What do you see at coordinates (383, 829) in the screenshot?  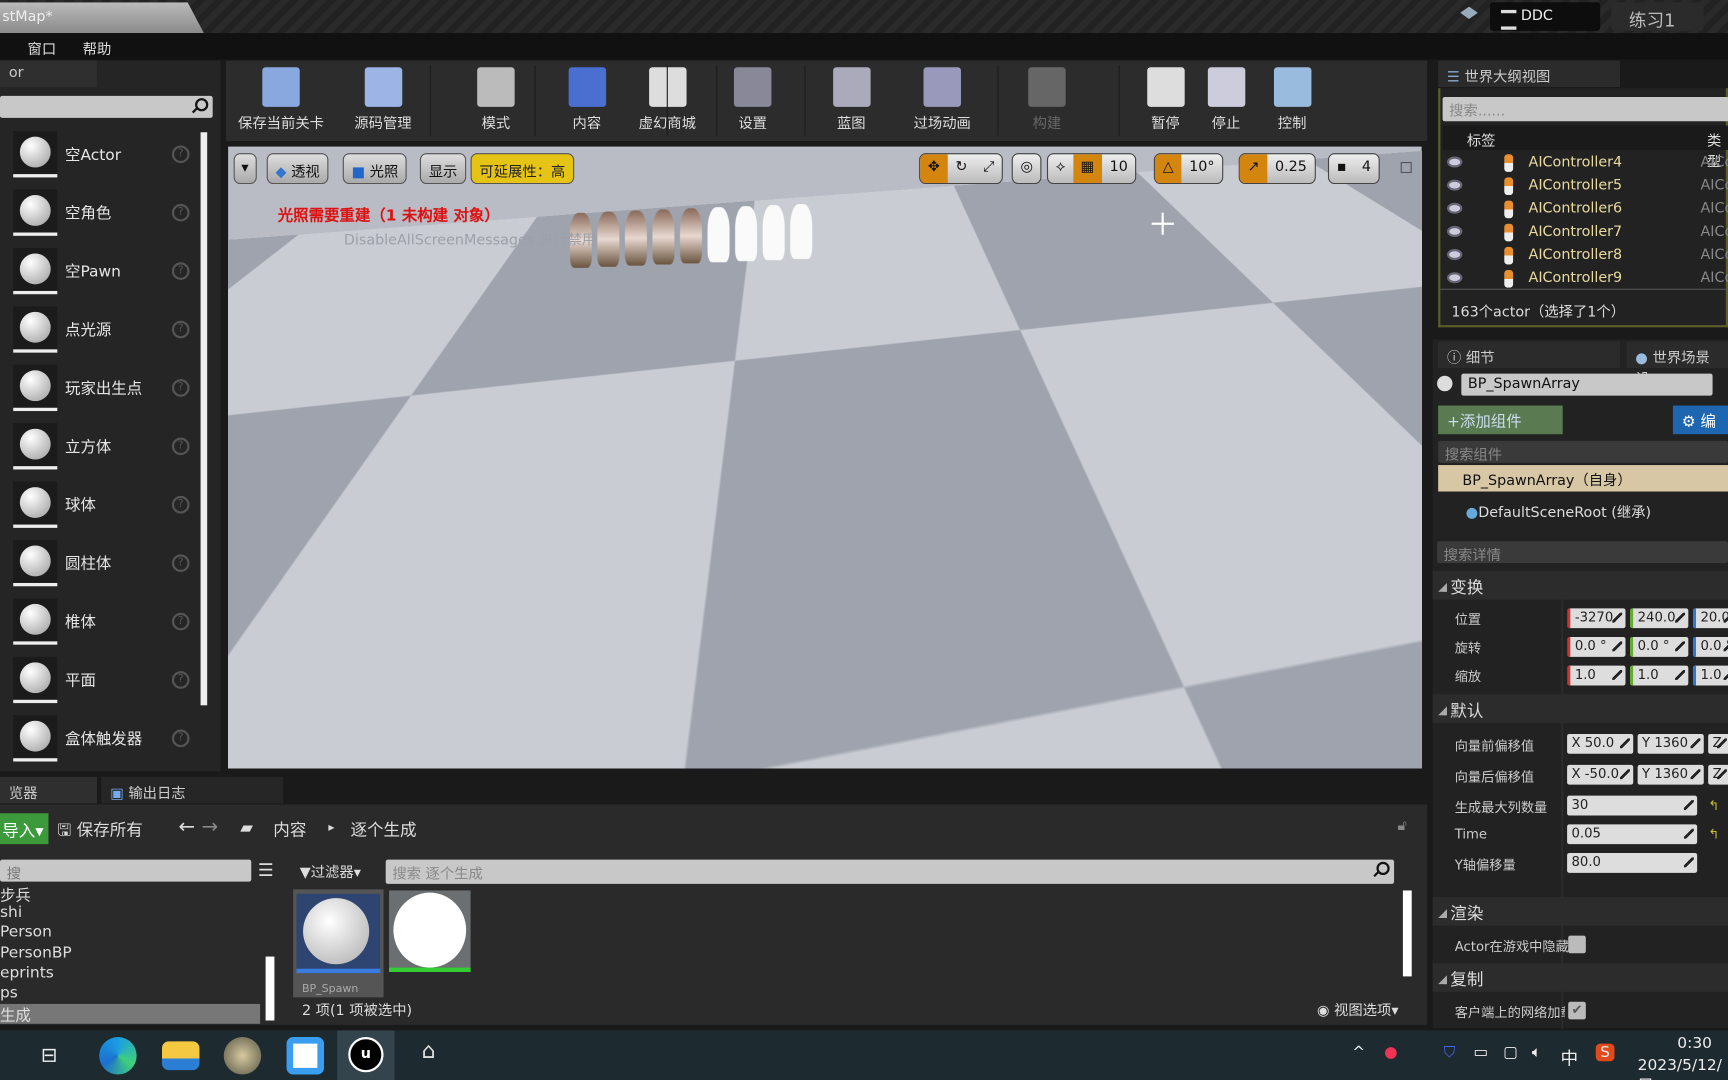 I see `breadcrumb-folder: 逐个生成` at bounding box center [383, 829].